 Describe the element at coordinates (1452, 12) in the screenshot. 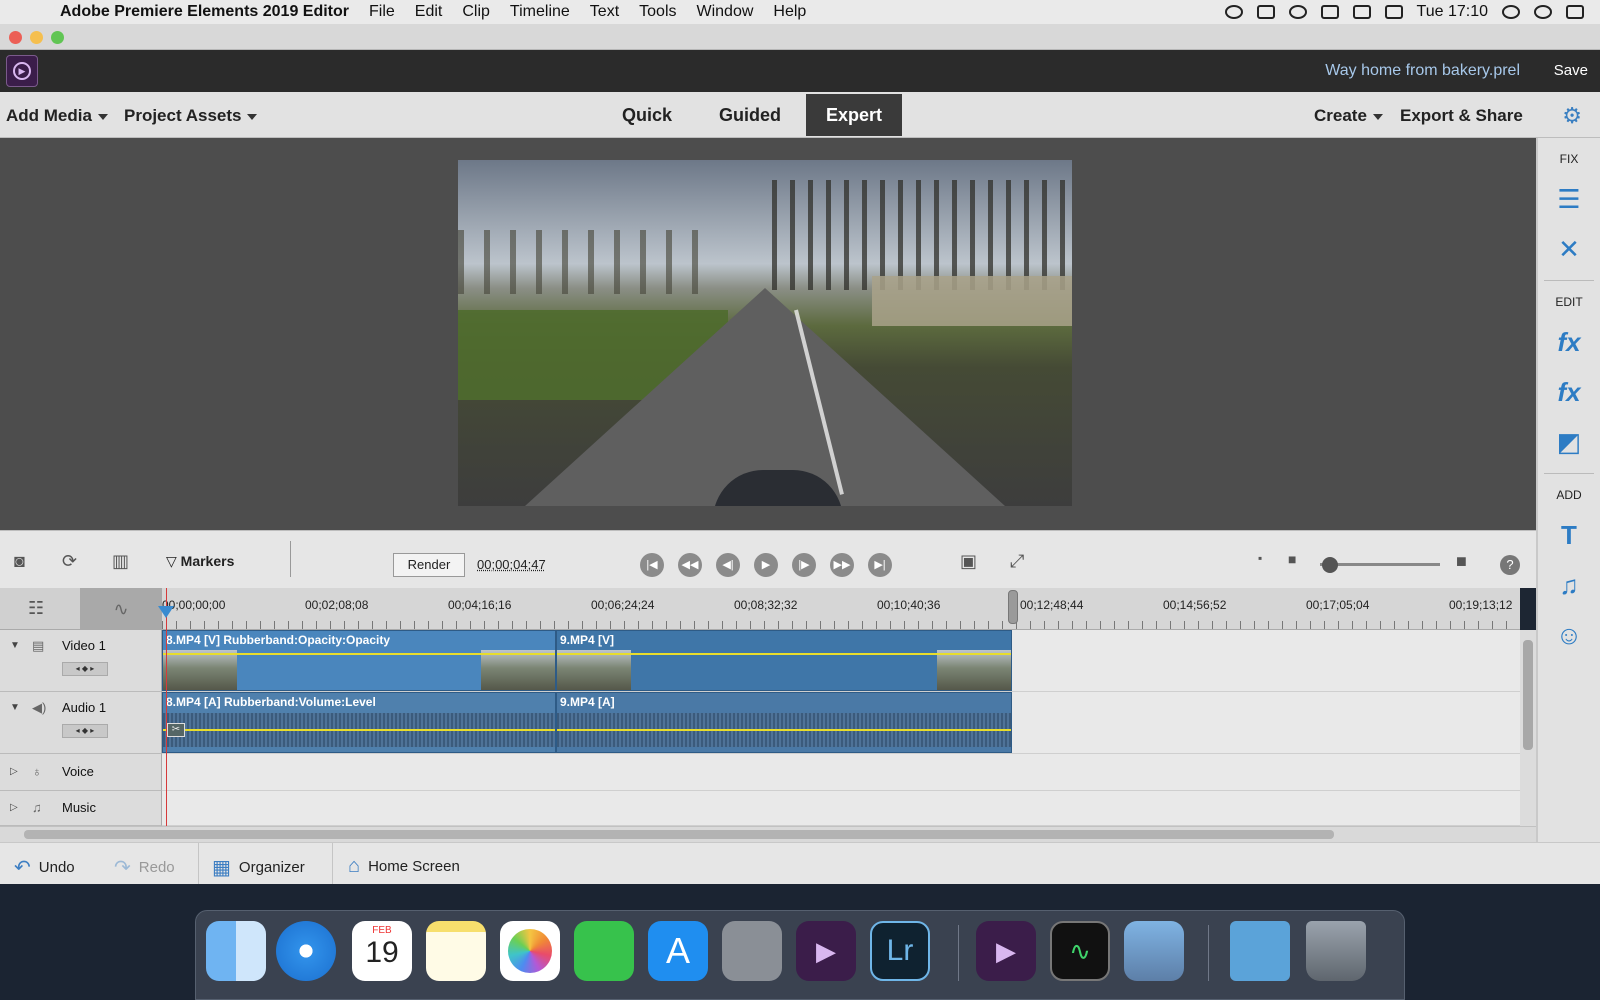

I see `clock: Tue 17:10` at that location.